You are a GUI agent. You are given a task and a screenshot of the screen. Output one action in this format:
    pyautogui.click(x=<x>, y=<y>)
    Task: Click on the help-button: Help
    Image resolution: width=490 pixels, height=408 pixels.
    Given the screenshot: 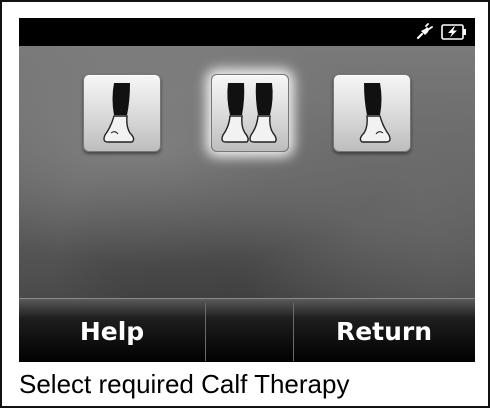 What is the action you would take?
    pyautogui.click(x=112, y=330)
    